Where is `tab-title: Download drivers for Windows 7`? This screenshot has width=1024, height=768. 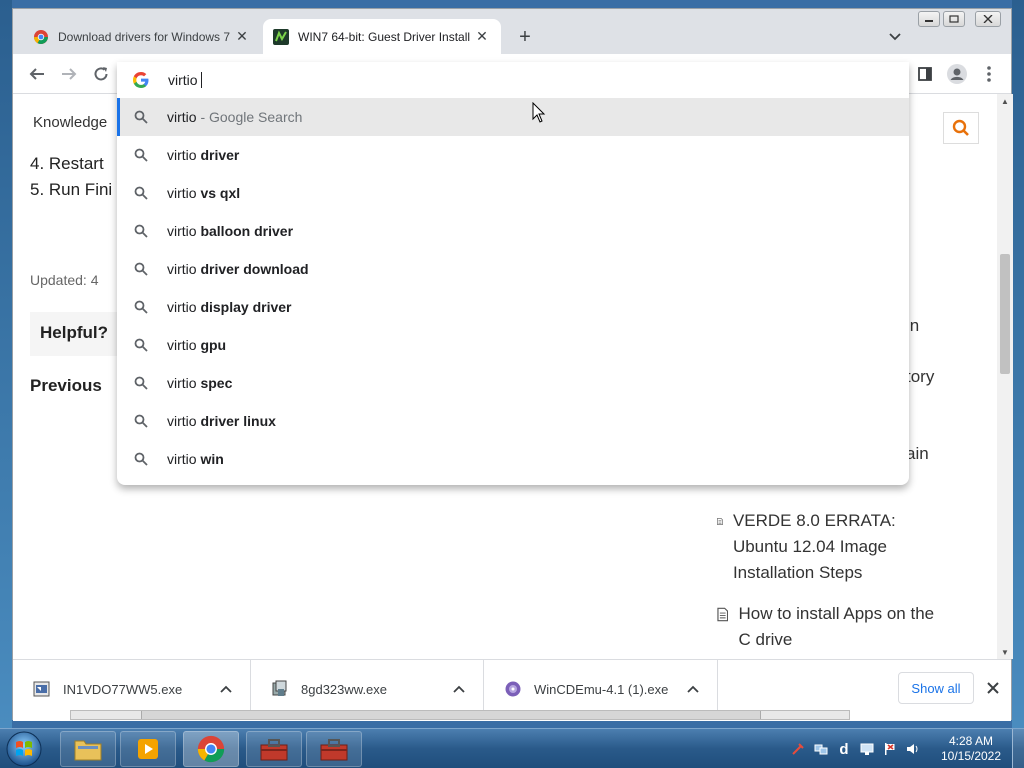 tab-title: Download drivers for Windows 7 is located at coordinates (144, 36).